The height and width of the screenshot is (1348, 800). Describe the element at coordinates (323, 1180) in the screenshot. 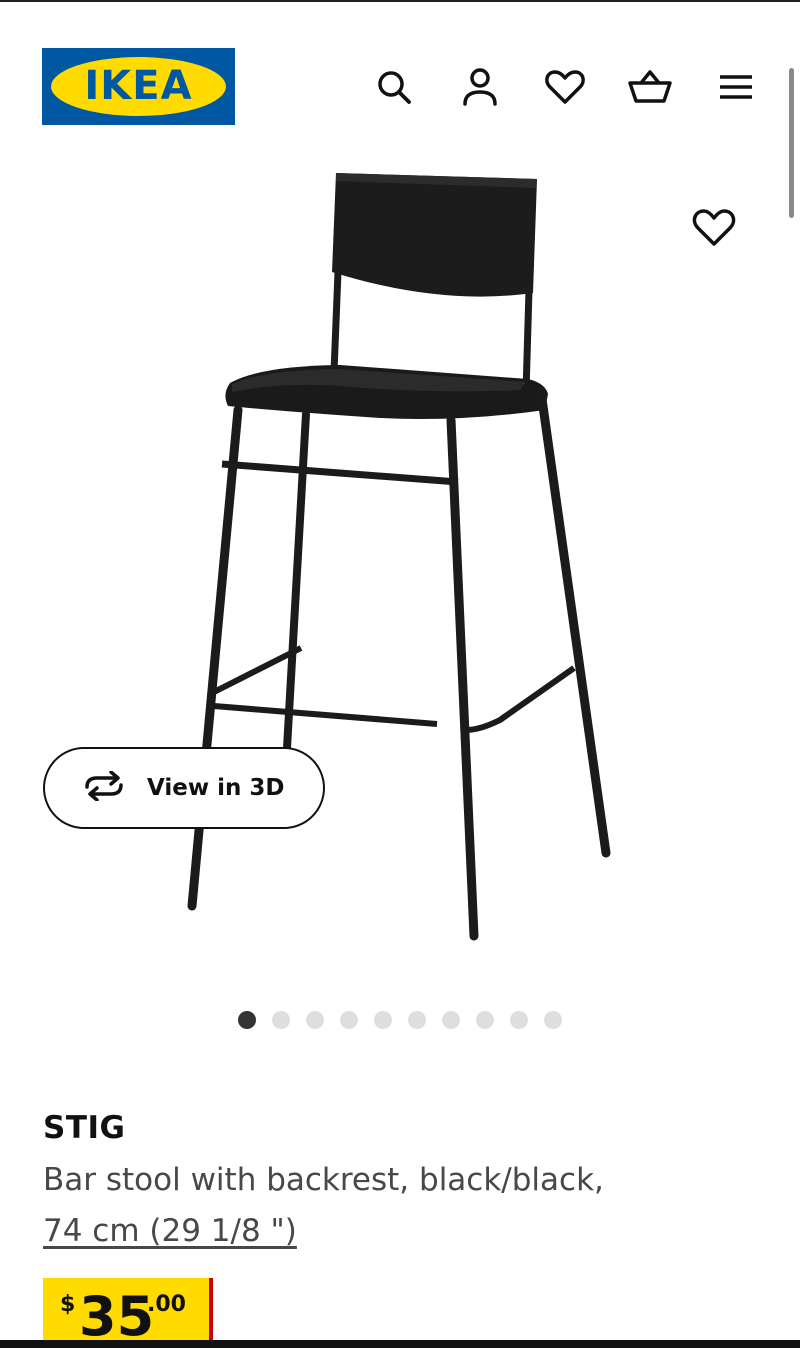

I see `product-description: Bar stool with backrest, black/black,` at that location.